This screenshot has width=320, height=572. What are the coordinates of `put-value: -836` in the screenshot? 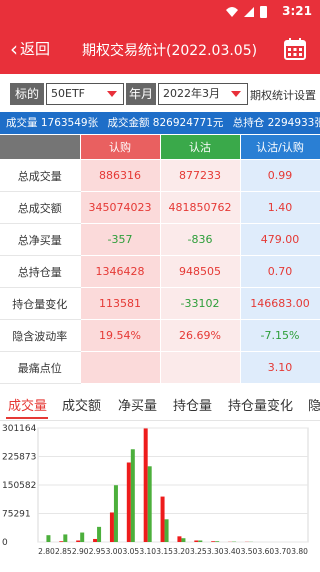 It's located at (200, 240).